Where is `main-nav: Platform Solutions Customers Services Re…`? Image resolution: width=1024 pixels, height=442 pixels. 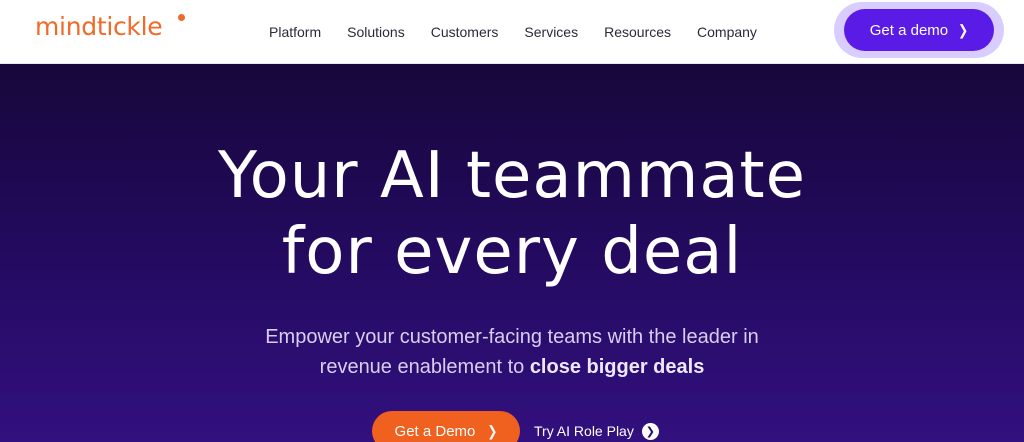 main-nav: Platform Solutions Customers Services Re… is located at coordinates (513, 32).